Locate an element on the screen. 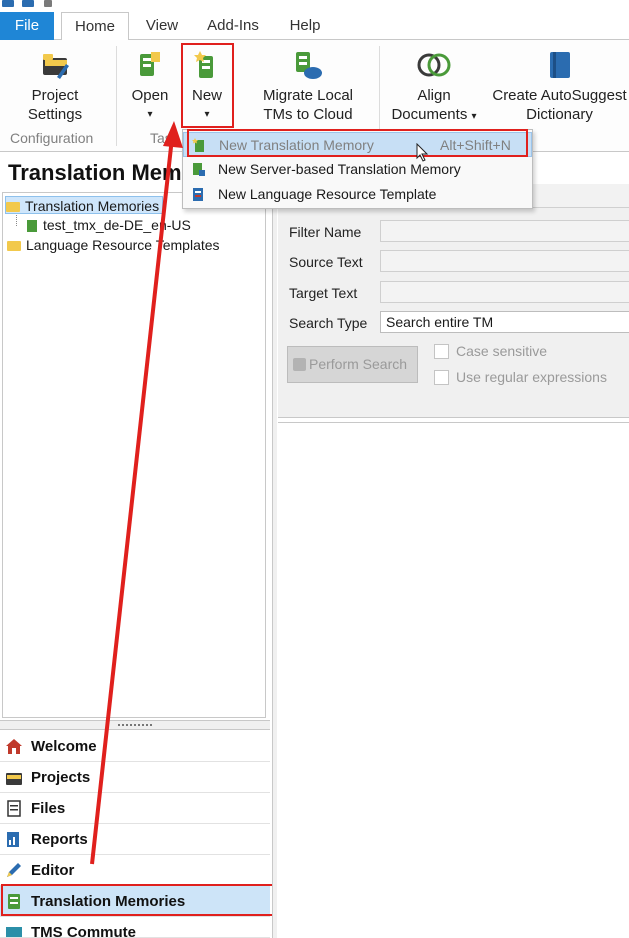 Image resolution: width=629 pixels, height=938 pixels. source-text-label: Source Text is located at coordinates (326, 262).